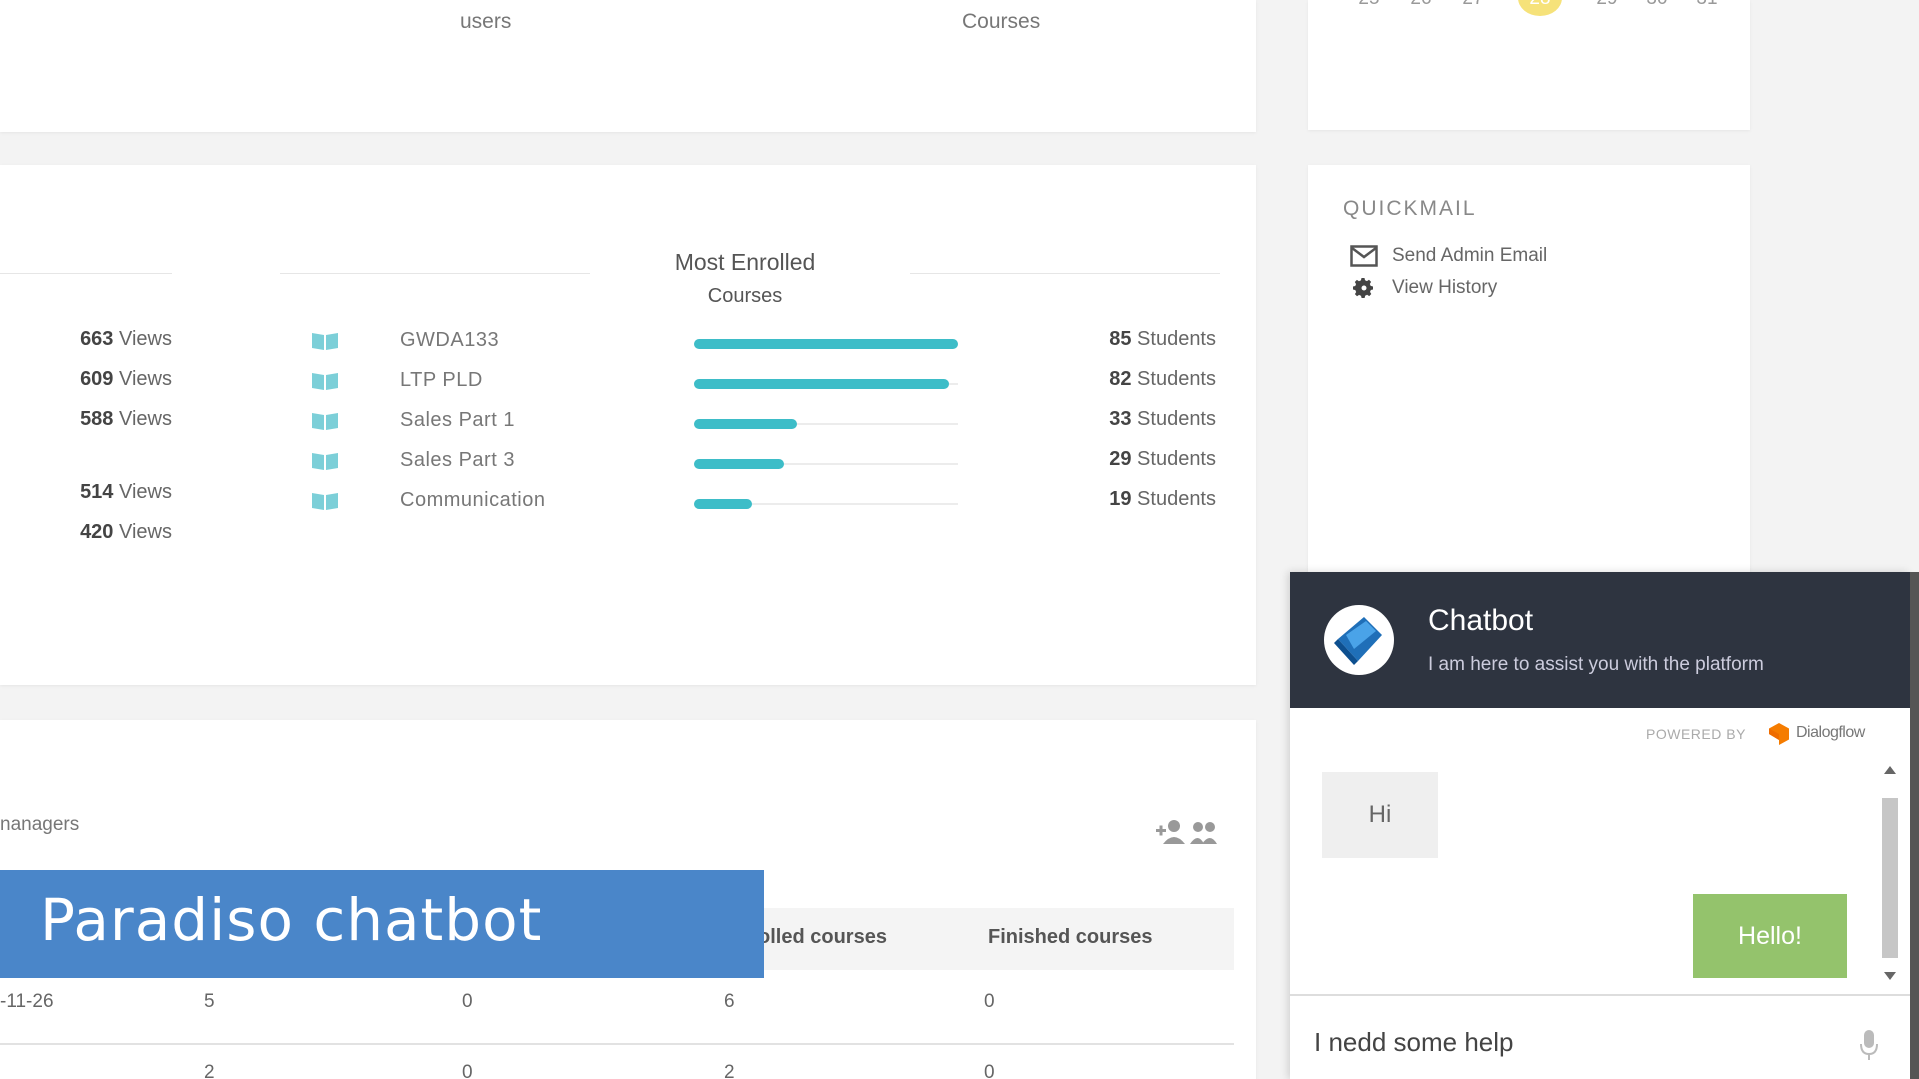 The image size is (1919, 1079). Describe the element at coordinates (1540, 5) in the screenshot. I see `calendar-day-today: 28` at that location.